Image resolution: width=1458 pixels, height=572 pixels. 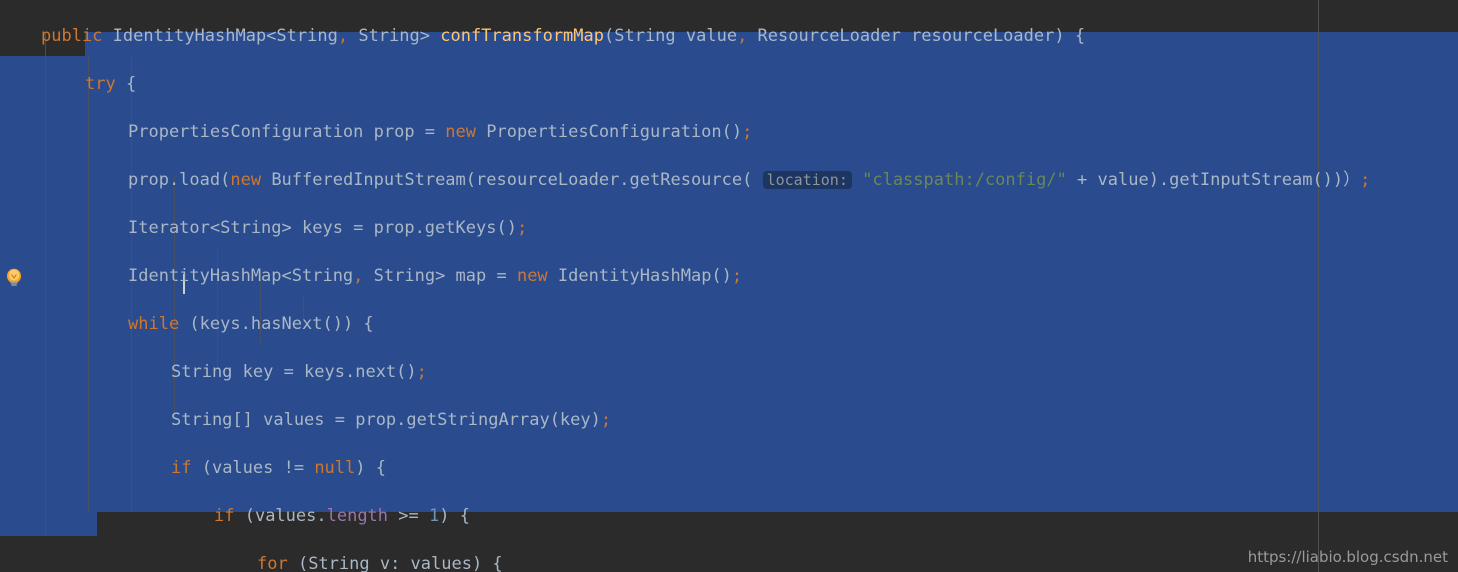 I want to click on code-line-2: try {, so click(x=729, y=84).